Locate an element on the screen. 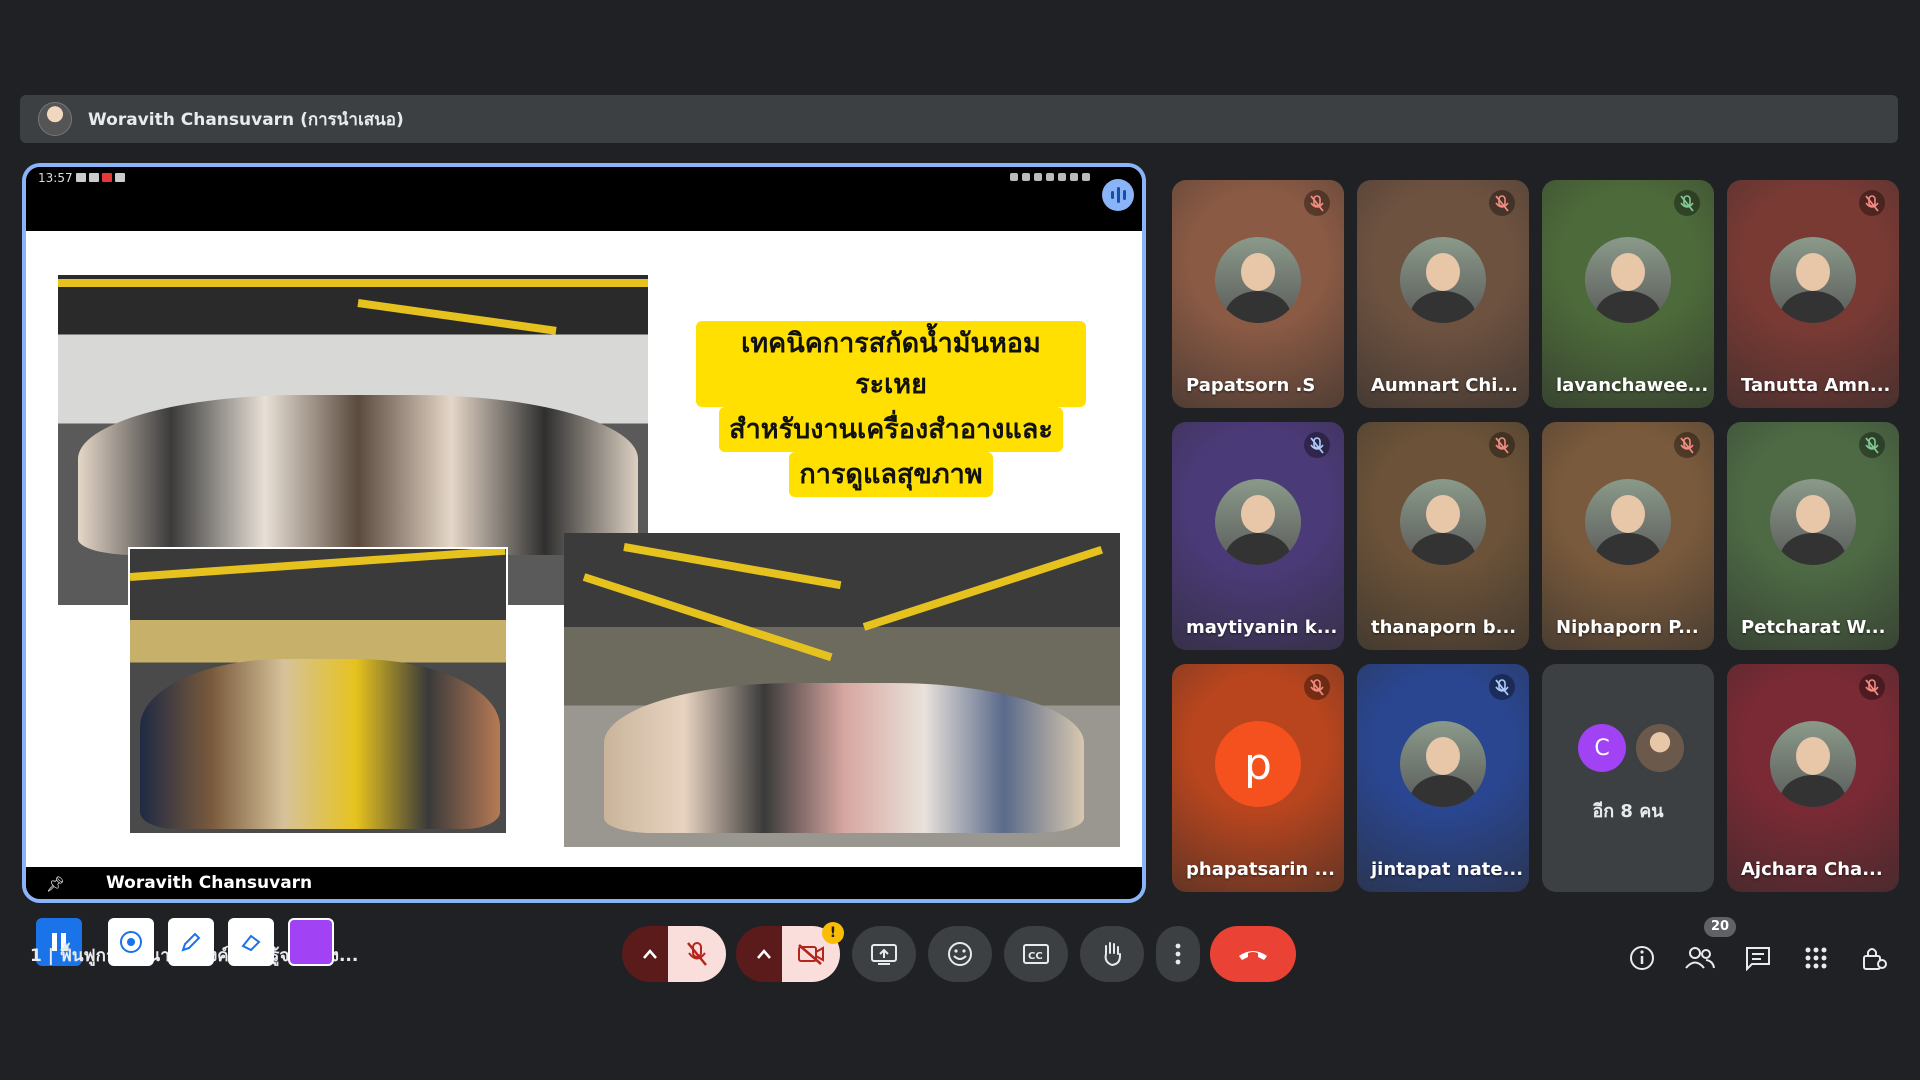 The height and width of the screenshot is (1080, 1920). slide-title-line-2: สำหรับงานเครื่องสำอางและ is located at coordinates (891, 429).